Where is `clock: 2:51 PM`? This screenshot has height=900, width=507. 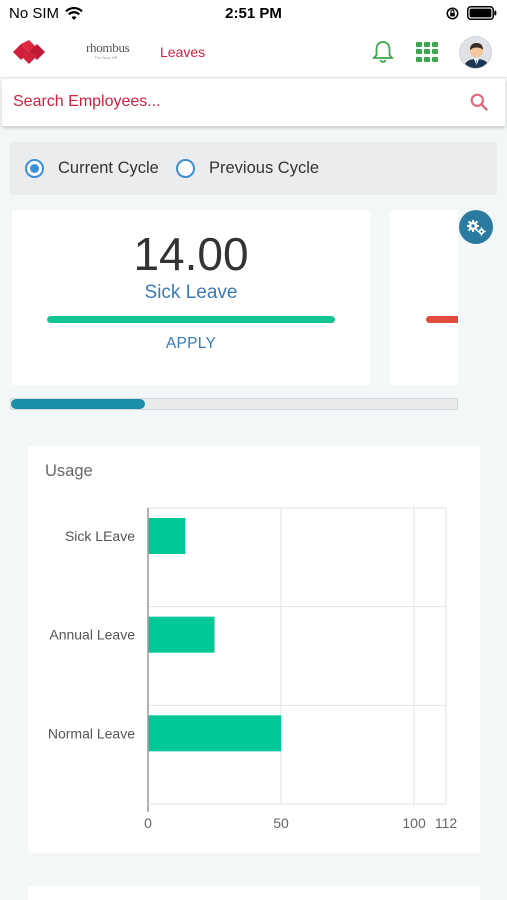
clock: 2:51 PM is located at coordinates (253, 13).